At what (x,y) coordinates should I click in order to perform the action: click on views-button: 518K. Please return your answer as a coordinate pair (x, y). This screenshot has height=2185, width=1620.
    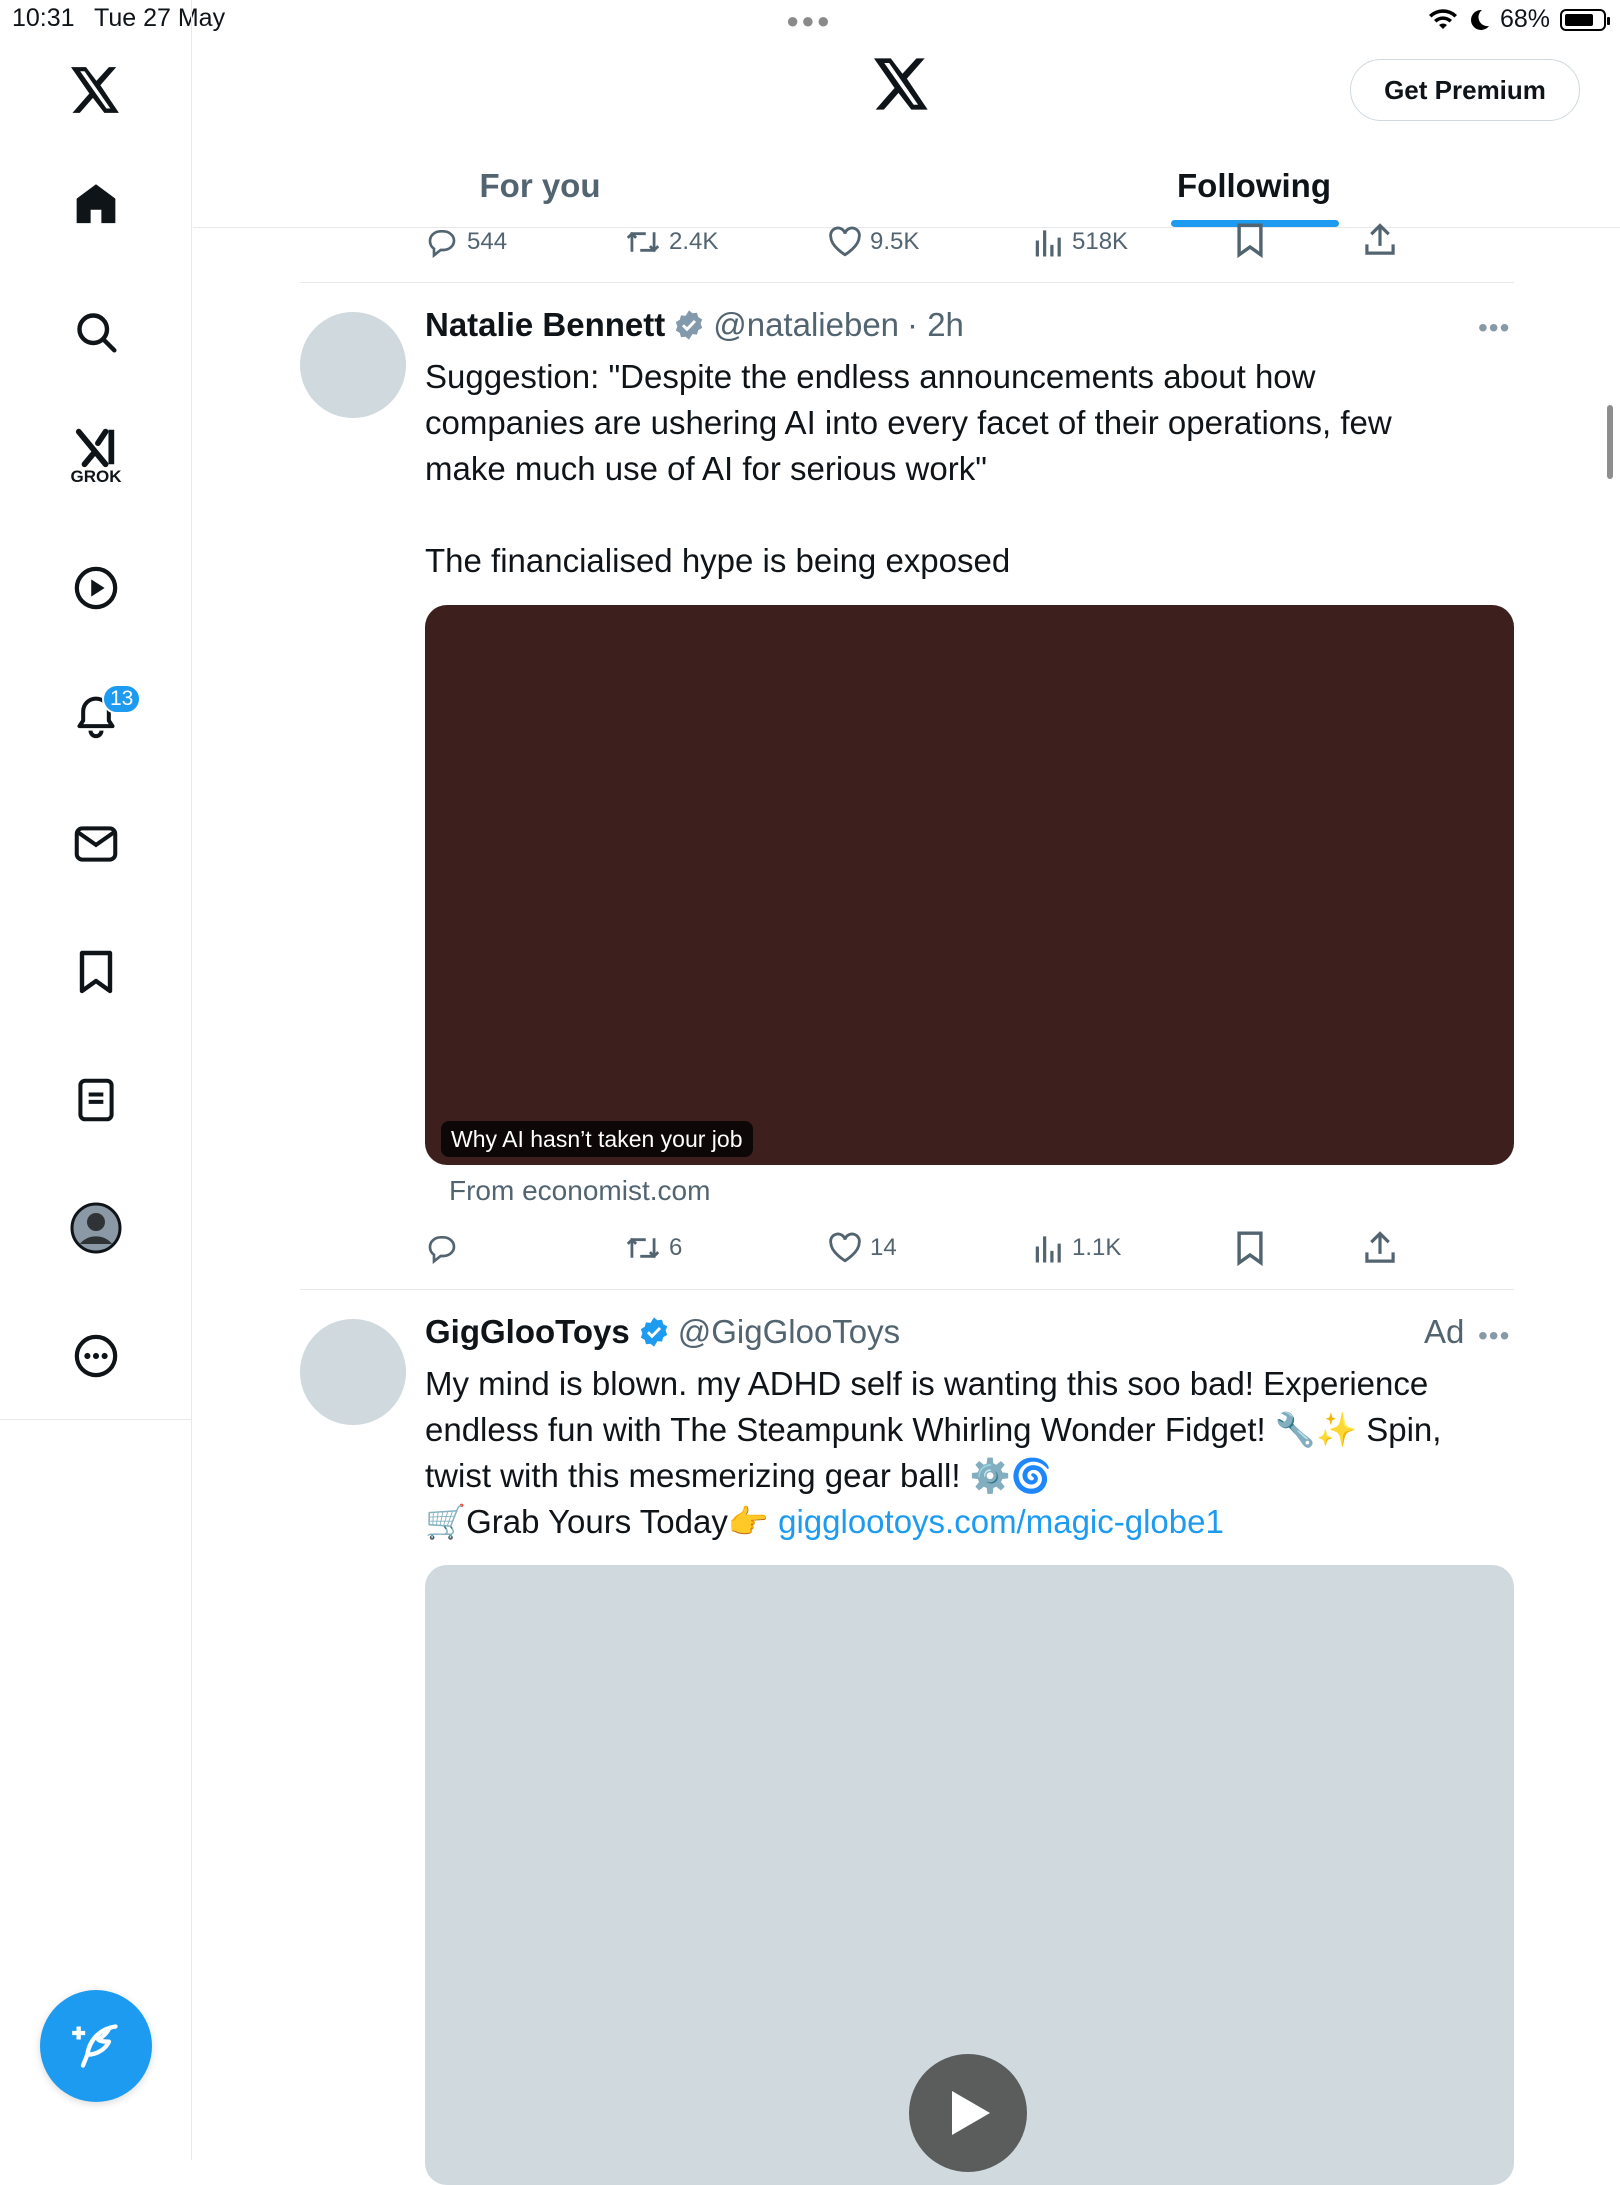
    Looking at the image, I should click on (1081, 242).